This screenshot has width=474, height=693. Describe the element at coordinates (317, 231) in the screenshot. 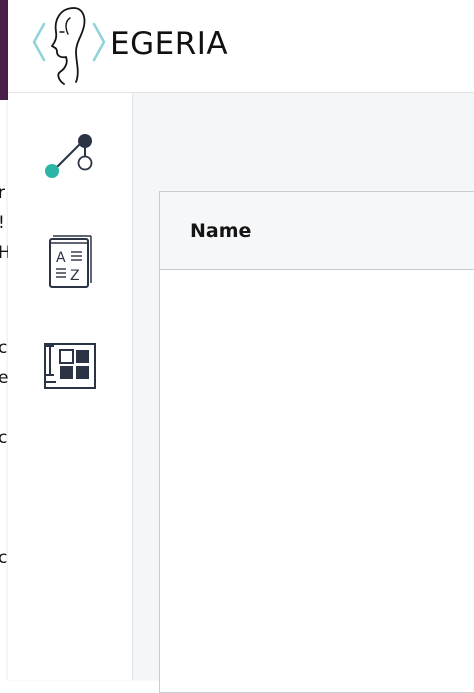

I see `table-header: Name` at that location.